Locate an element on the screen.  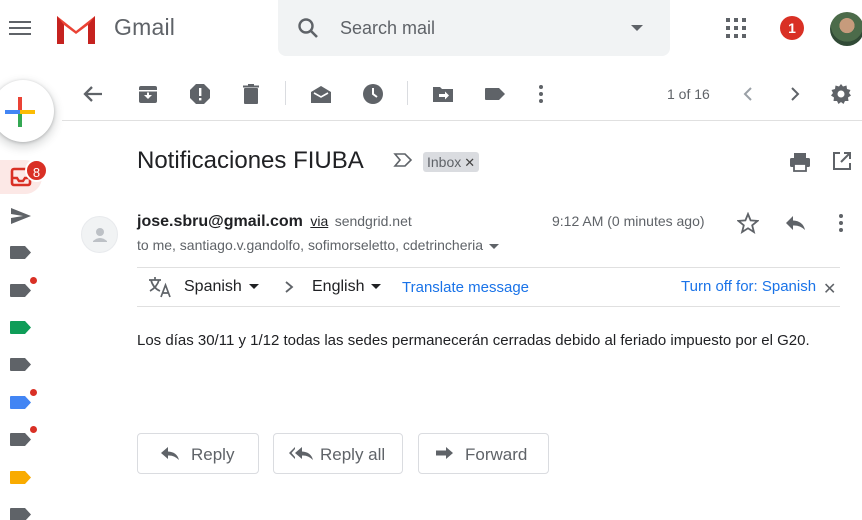
snooze-clock-icon is located at coordinates (373, 94).